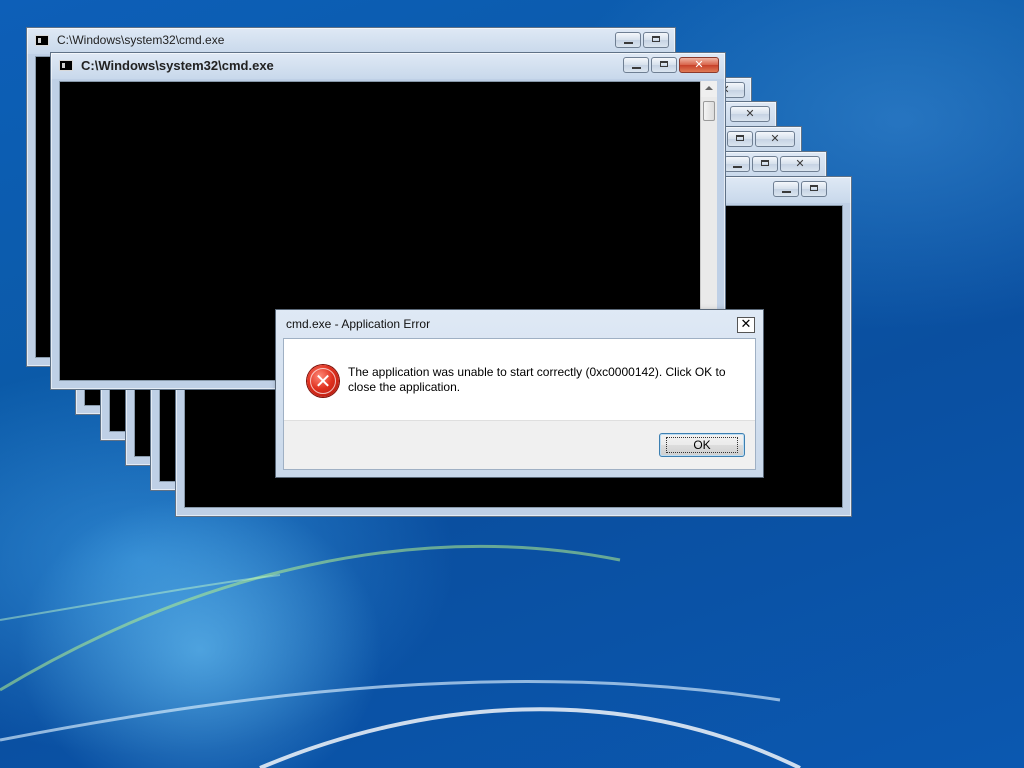 Image resolution: width=1024 pixels, height=768 pixels. What do you see at coordinates (519, 324) in the screenshot?
I see `dialog-title-bar: cmd.exe - Application Error ✕` at bounding box center [519, 324].